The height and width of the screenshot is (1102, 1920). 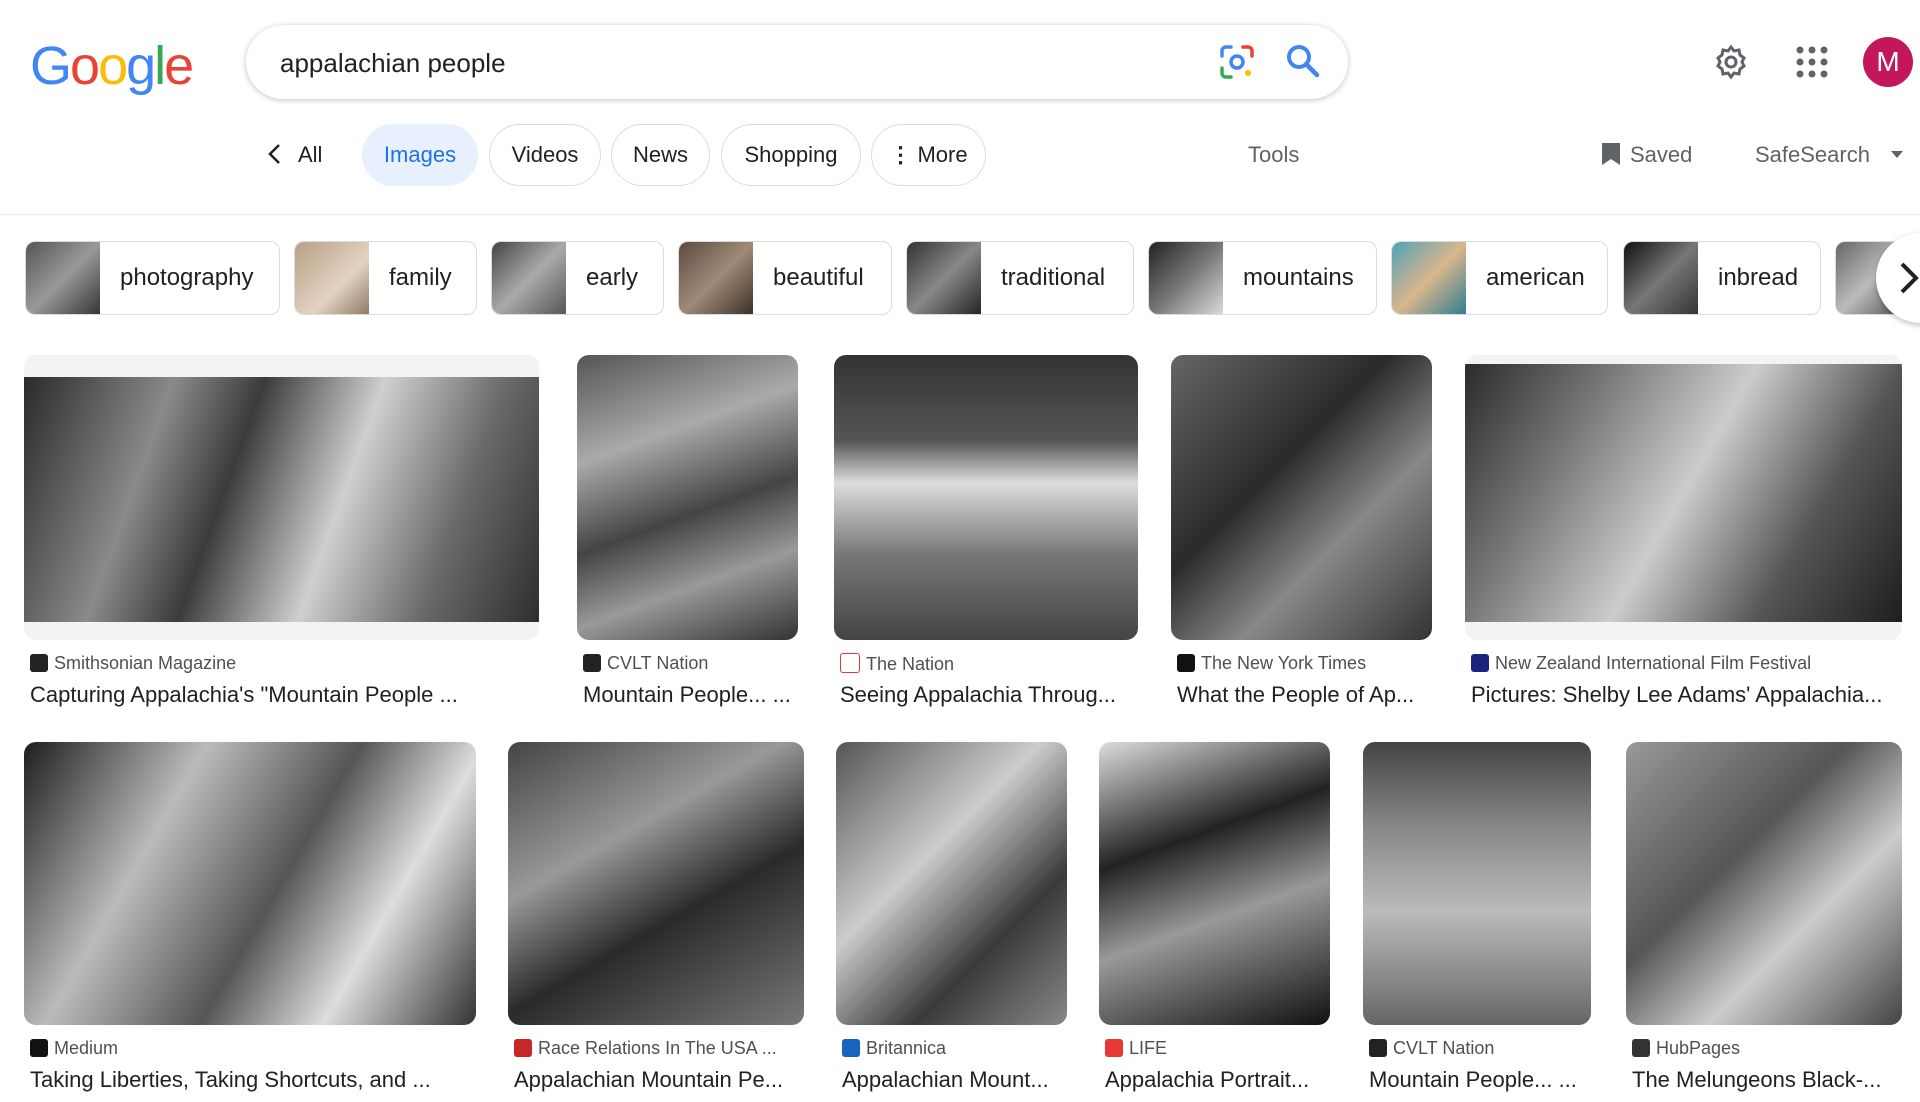 What do you see at coordinates (85, 66) in the screenshot?
I see `logo-letter: o` at bounding box center [85, 66].